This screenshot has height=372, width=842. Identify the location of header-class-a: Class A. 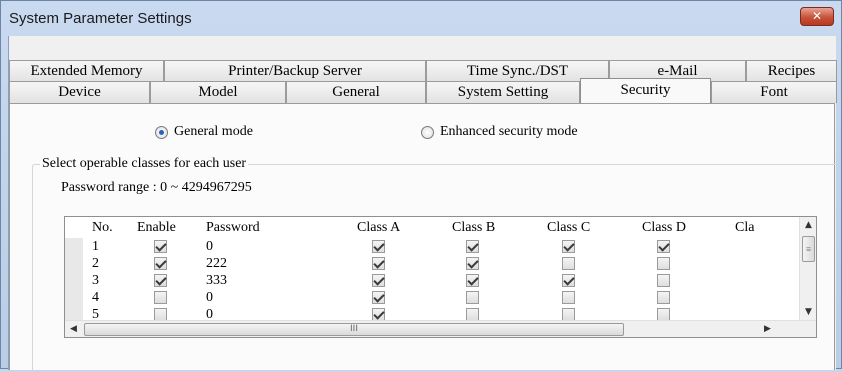
(378, 228).